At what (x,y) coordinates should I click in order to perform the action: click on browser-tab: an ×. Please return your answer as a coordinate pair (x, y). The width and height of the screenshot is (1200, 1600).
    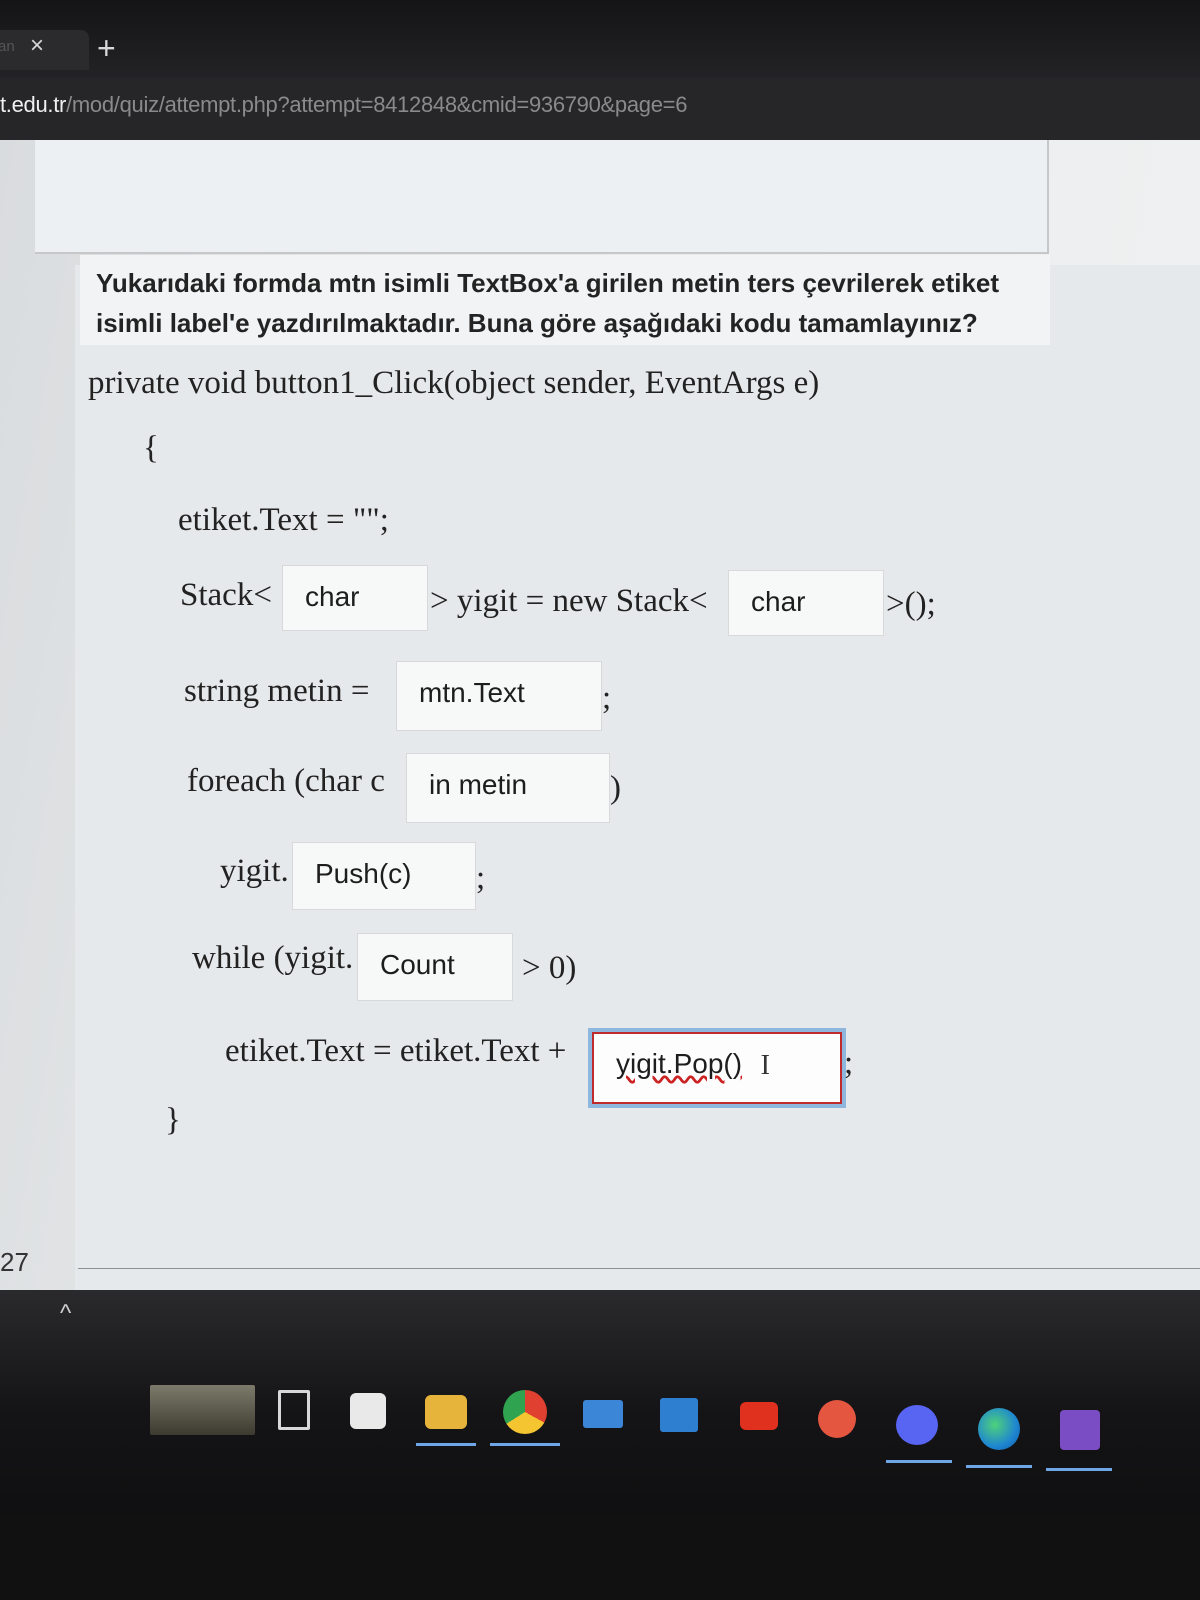
    Looking at the image, I should click on (44, 50).